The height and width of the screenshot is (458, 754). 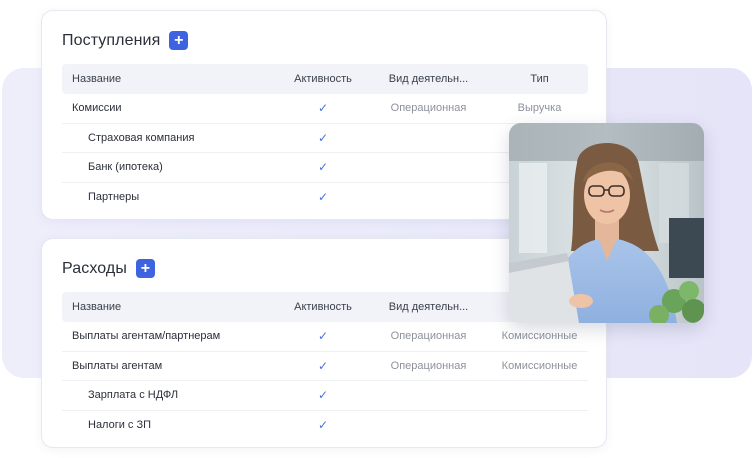 I want to click on table-row: Зарплата с НДФЛ ✓, so click(x=325, y=396).